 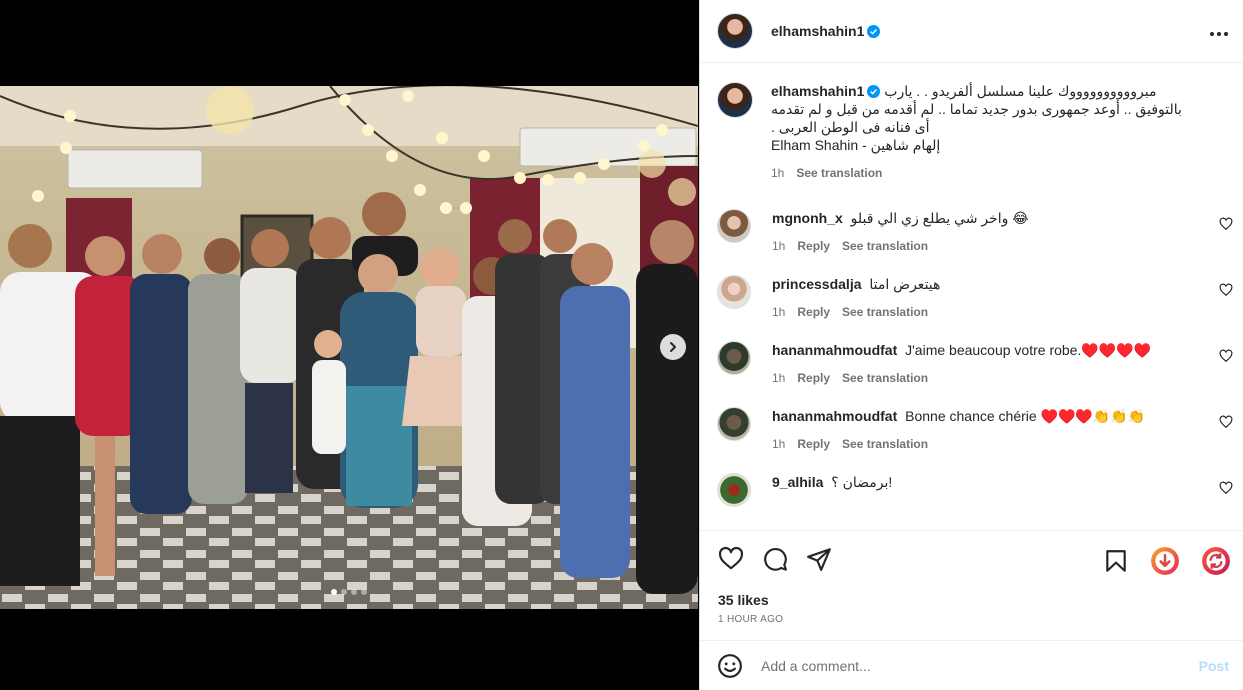 I want to click on comment-text: برمضان ؟!, so click(x=862, y=482).